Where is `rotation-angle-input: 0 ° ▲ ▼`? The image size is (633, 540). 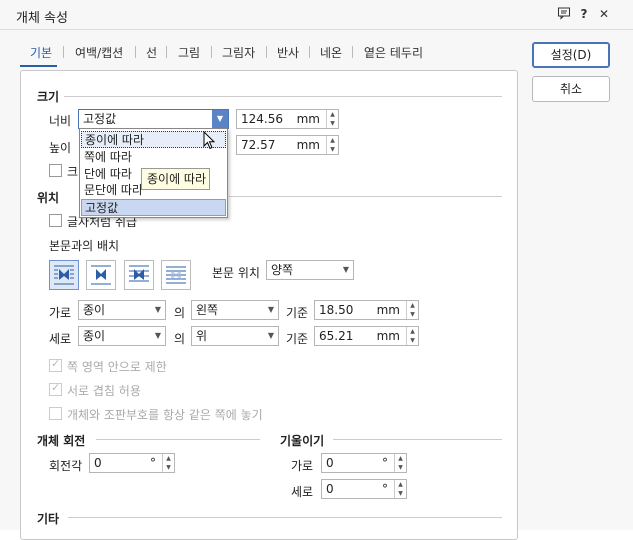
rotation-angle-input: 0 ° ▲ ▼ is located at coordinates (132, 463).